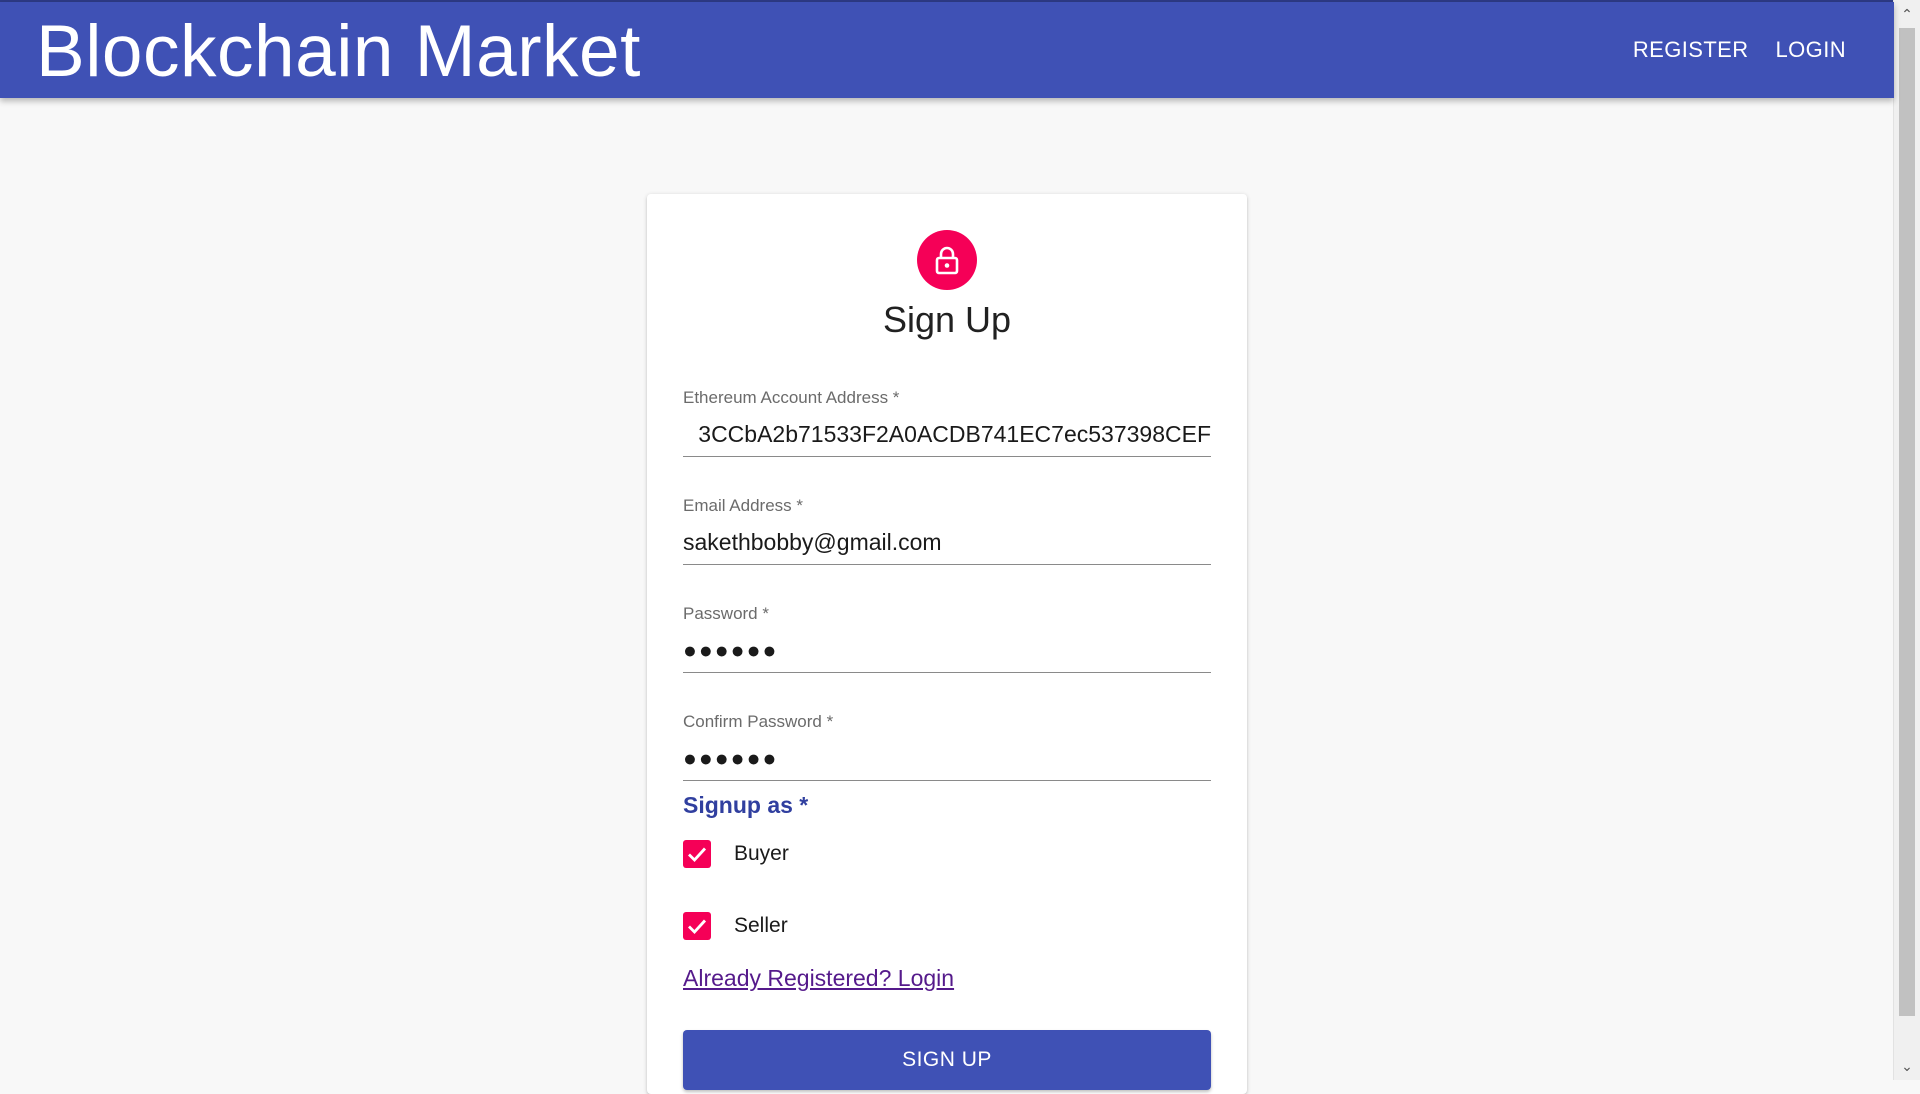 This screenshot has width=1920, height=1094. I want to click on page-title: Sign Up, so click(947, 319).